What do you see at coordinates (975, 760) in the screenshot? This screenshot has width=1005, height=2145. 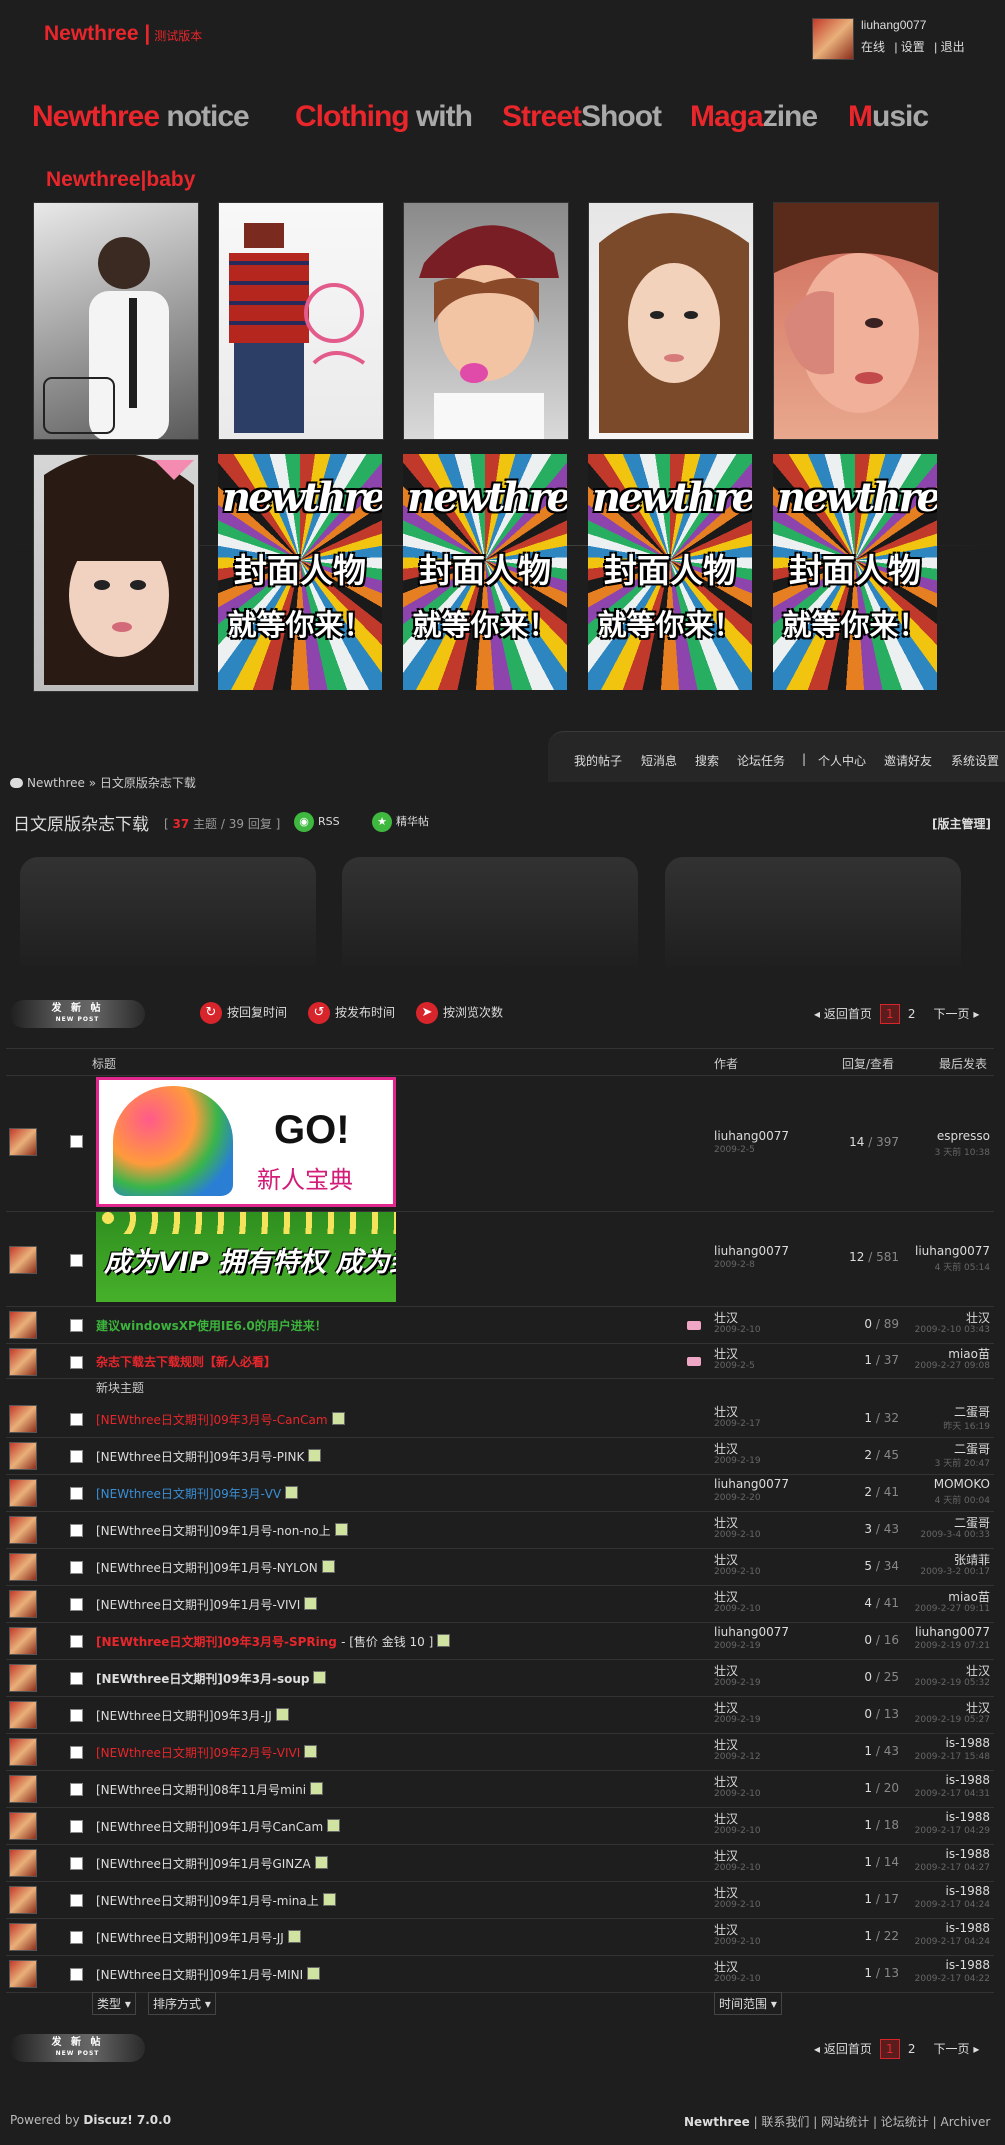 I see `subnav-settings: 系统设置` at bounding box center [975, 760].